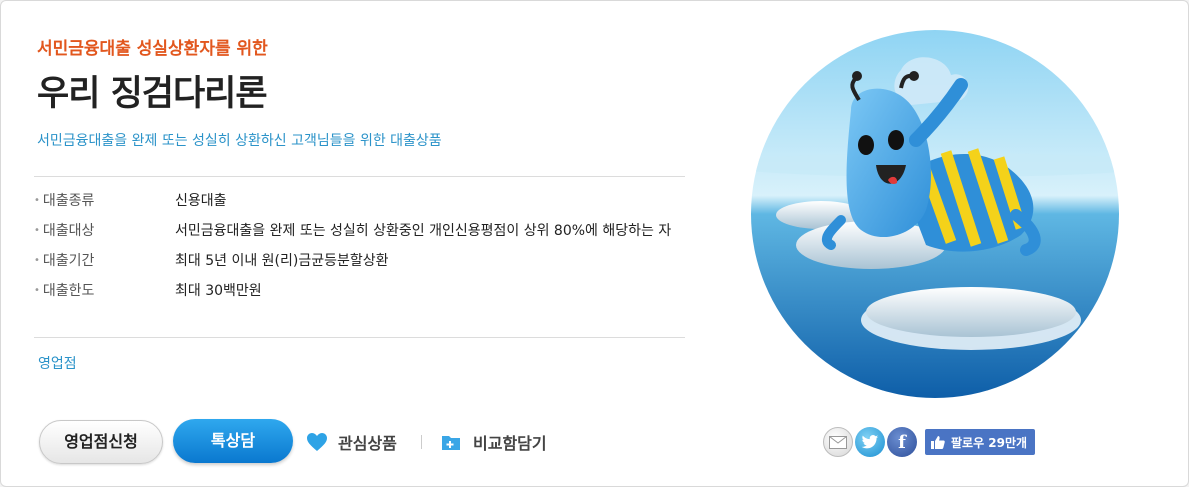 This screenshot has height=487, width=1189. Describe the element at coordinates (838, 442) in the screenshot. I see `mail-icon` at that location.